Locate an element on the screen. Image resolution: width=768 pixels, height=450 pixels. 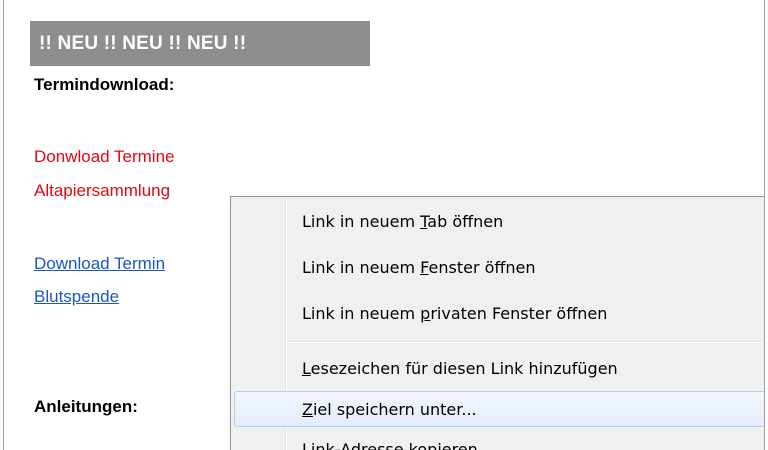
menu-item-text: esezeichen für diesen Link hinzufügen is located at coordinates (464, 368).